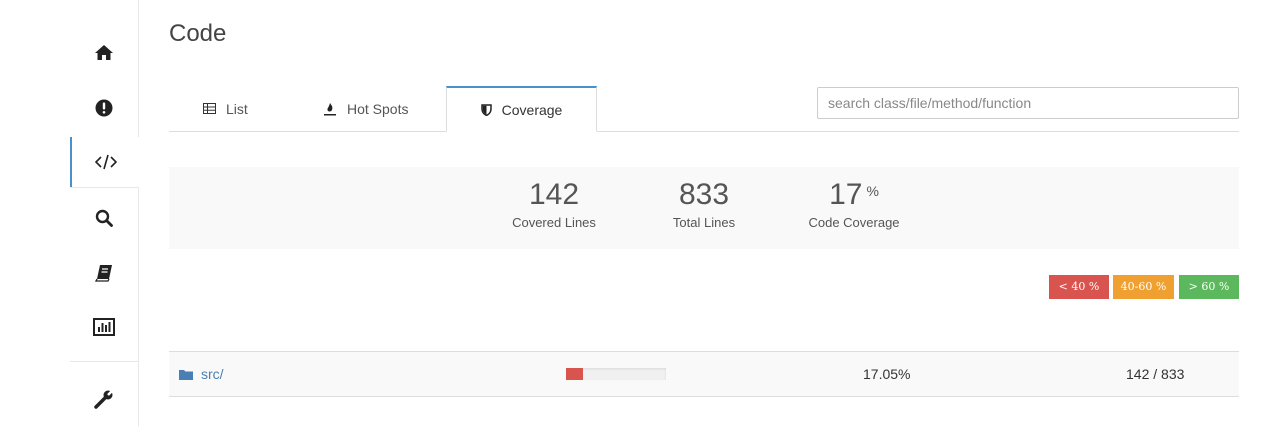  Describe the element at coordinates (704, 374) in the screenshot. I see `table-row: src/ 17.05% 142 / 833` at that location.